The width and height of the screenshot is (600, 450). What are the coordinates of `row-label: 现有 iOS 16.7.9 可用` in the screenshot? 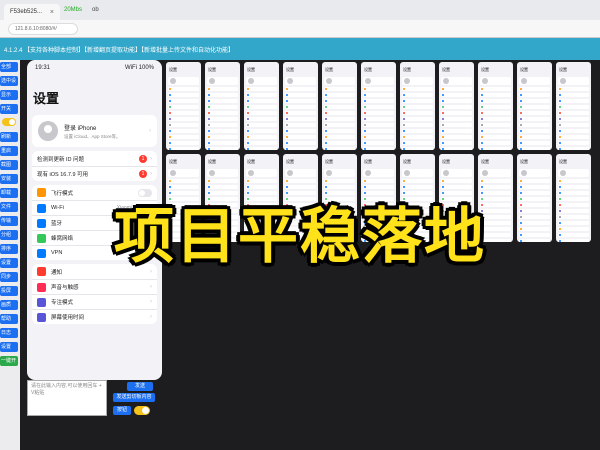 It's located at (63, 175).